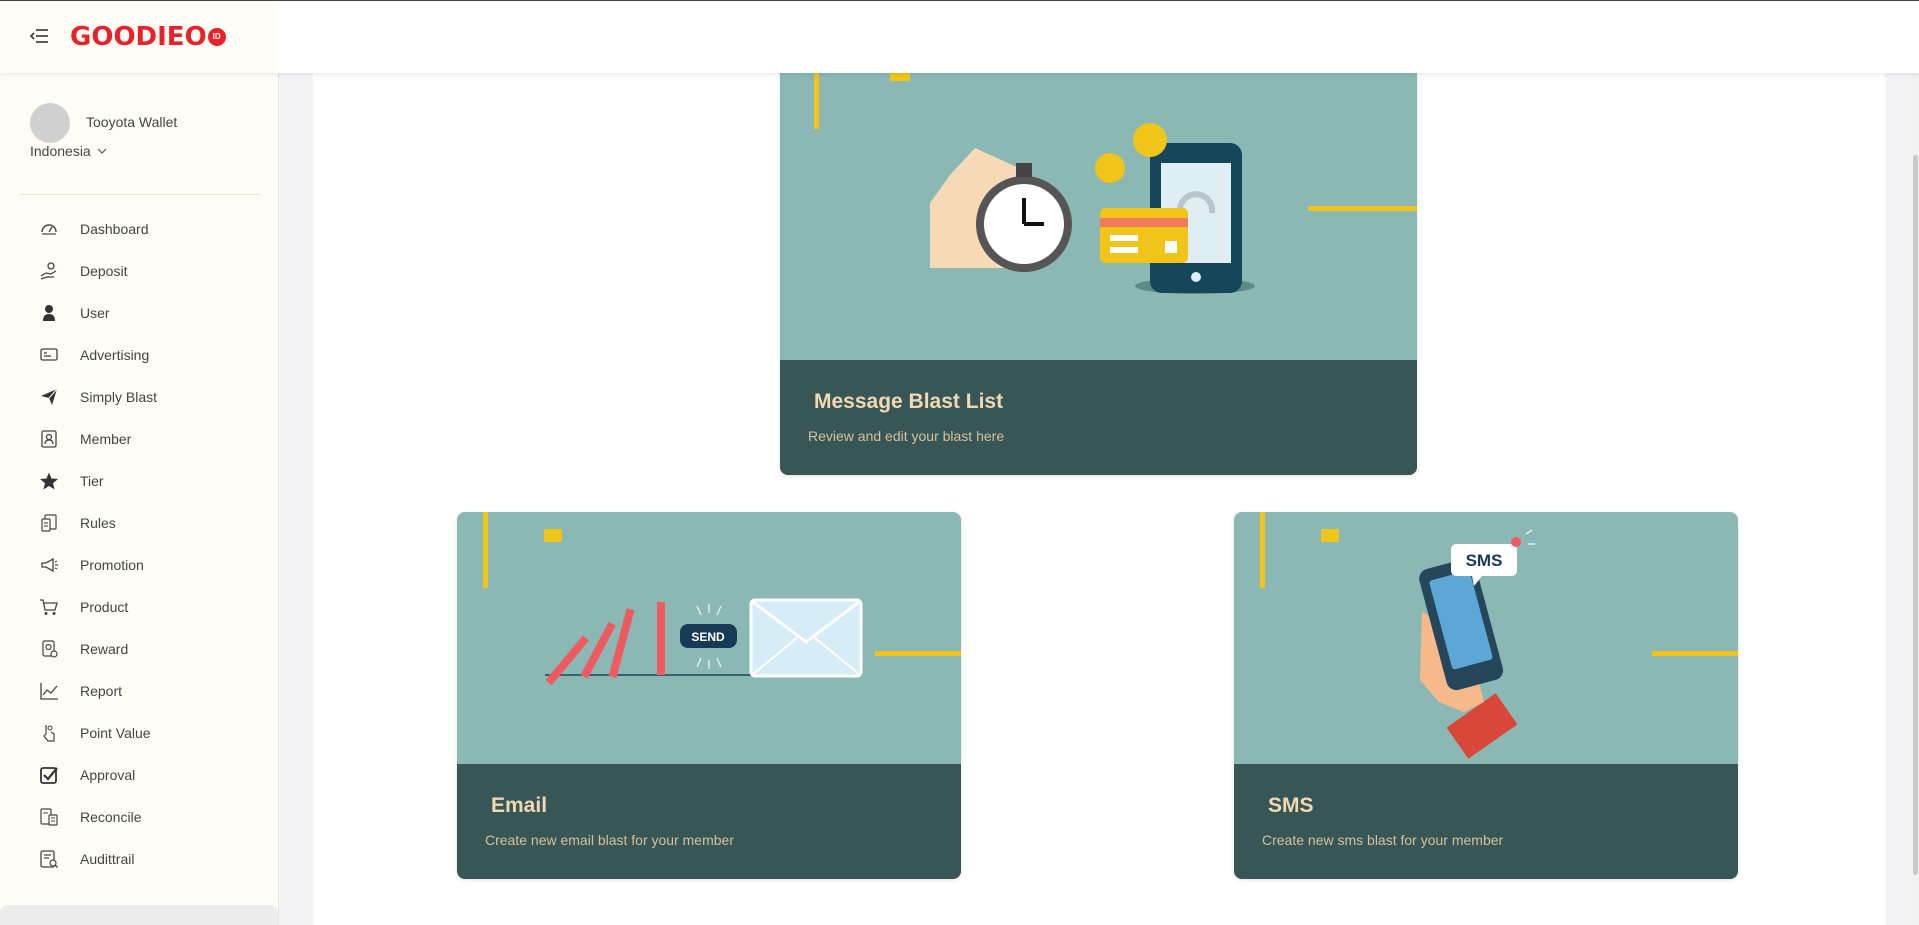  What do you see at coordinates (906, 436) in the screenshot?
I see `blast-list-card-subtitle: Review and edit your blast here` at bounding box center [906, 436].